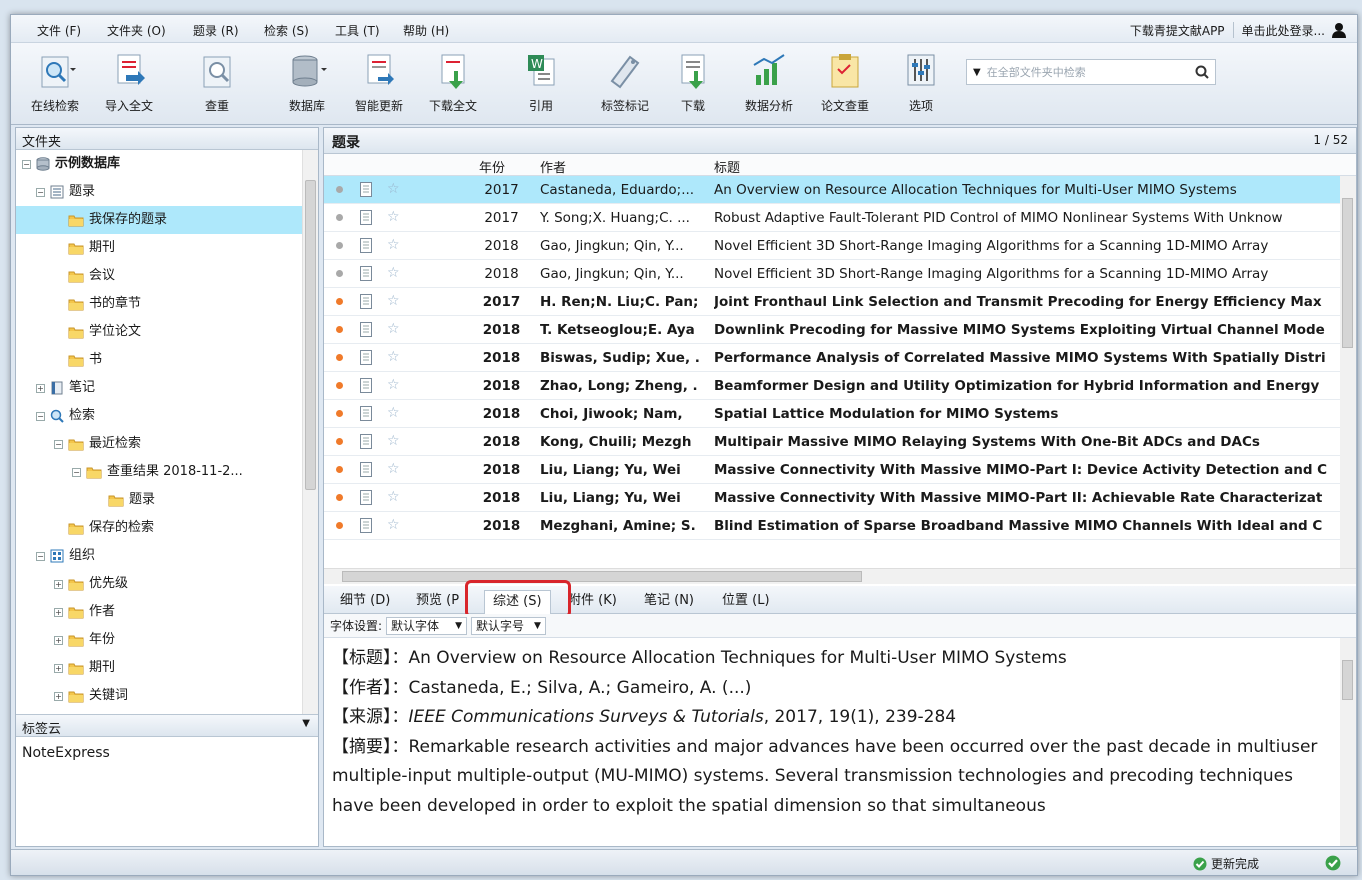 The image size is (1362, 880). I want to click on tree-records: − 题录, so click(68, 192).